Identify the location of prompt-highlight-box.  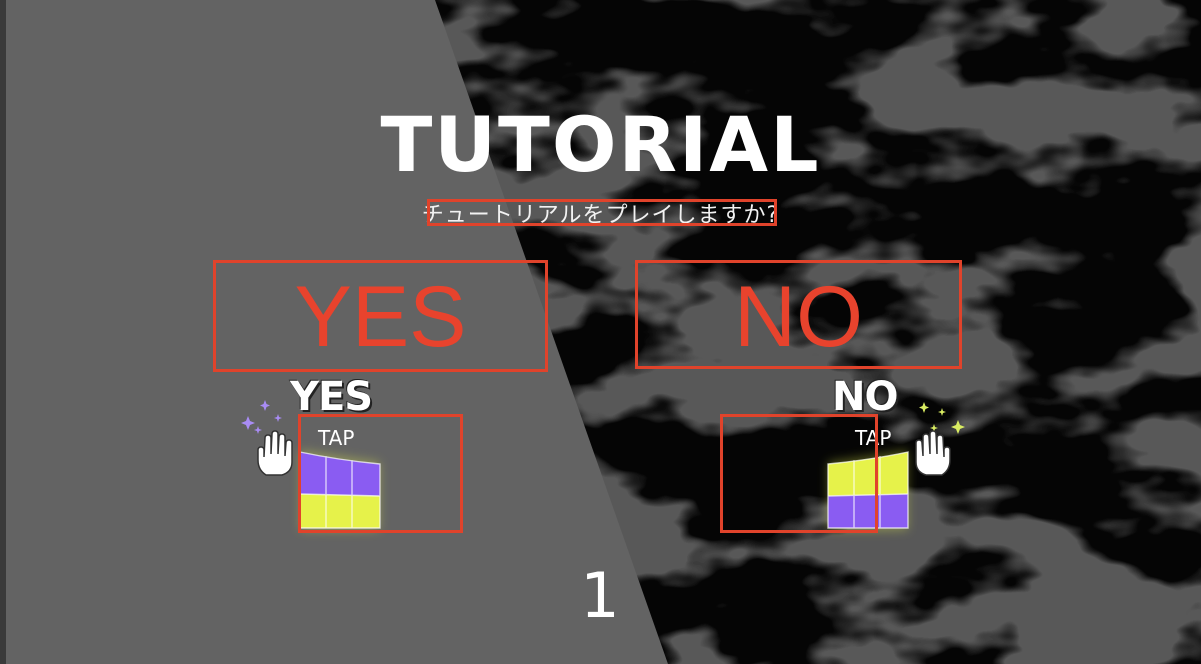
(602, 212).